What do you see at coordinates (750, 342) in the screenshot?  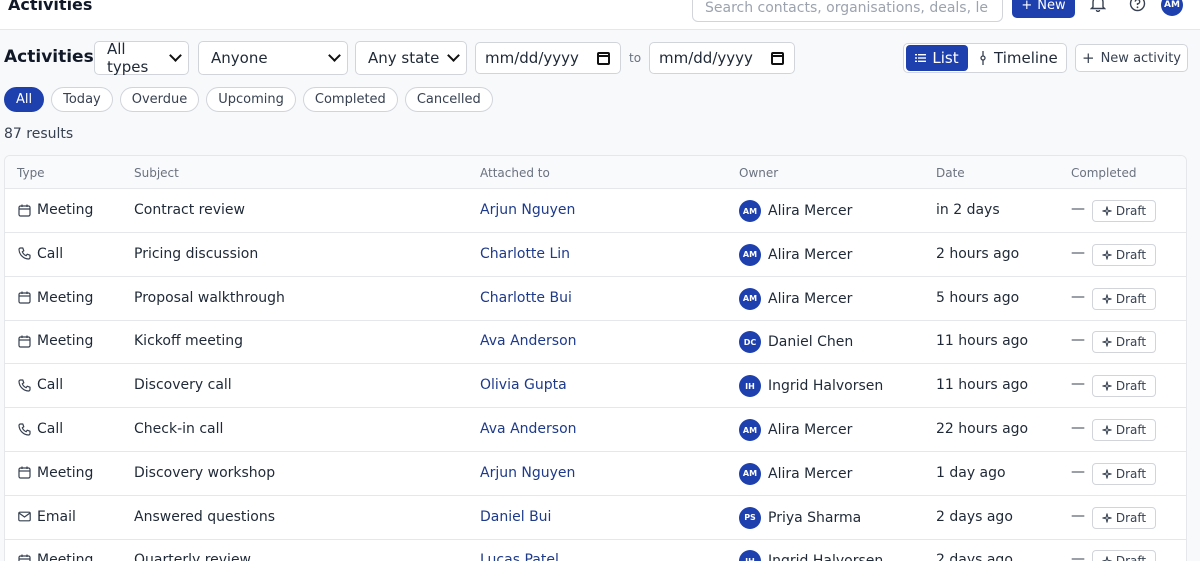 I see `owner-avatar: DC` at bounding box center [750, 342].